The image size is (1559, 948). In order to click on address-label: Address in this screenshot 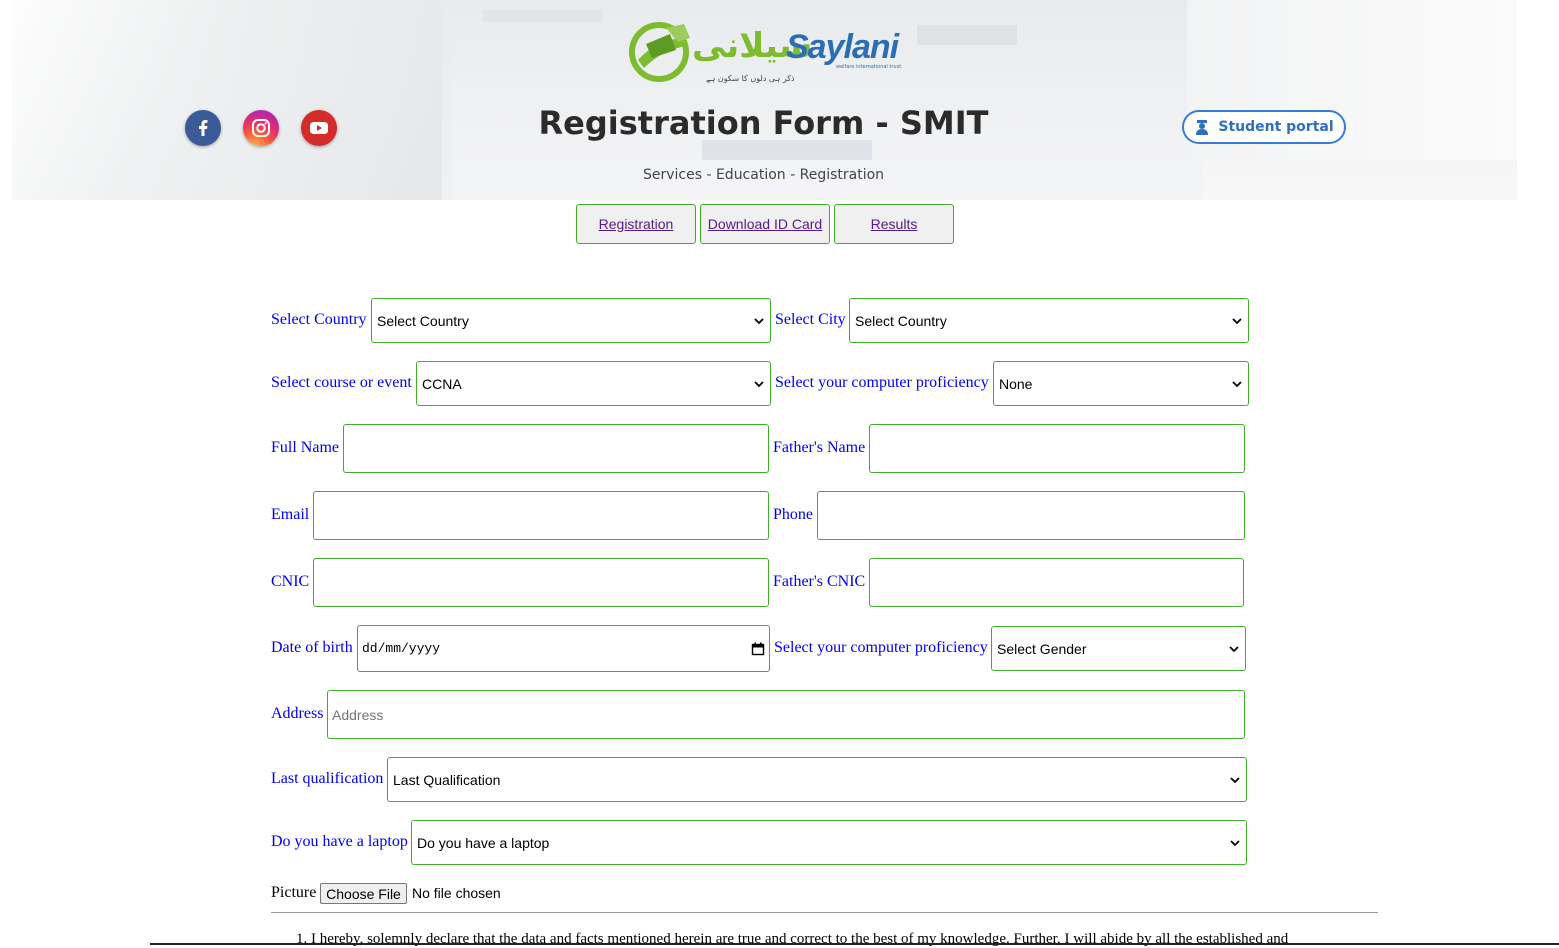, I will do `click(297, 713)`.